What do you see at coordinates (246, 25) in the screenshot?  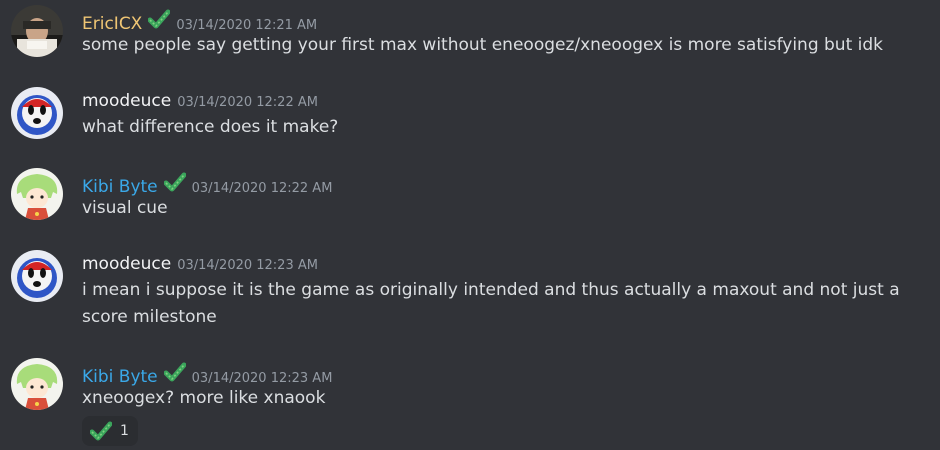 I see `timestamp: 03/14/2020 12:21 AM` at bounding box center [246, 25].